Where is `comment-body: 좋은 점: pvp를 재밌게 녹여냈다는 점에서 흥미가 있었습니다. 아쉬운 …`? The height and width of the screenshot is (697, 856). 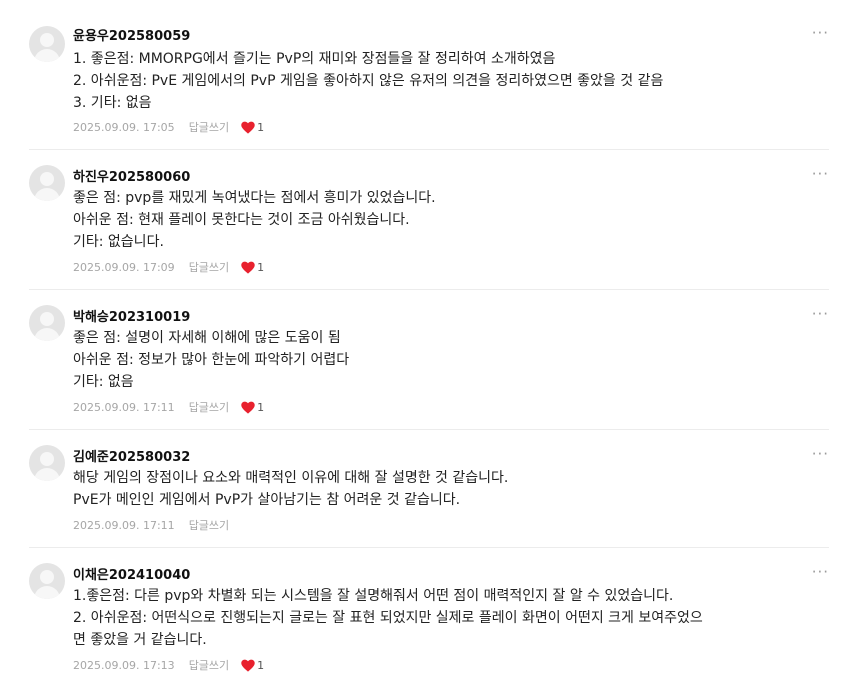 comment-body: 좋은 점: pvp를 재밌게 녹여냈다는 점에서 흥미가 있었습니다. 아쉬운 … is located at coordinates (443, 220).